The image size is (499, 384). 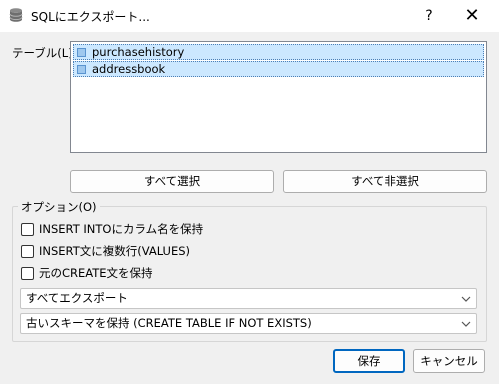 What do you see at coordinates (449, 361) in the screenshot?
I see `cancel-button: キャンセル` at bounding box center [449, 361].